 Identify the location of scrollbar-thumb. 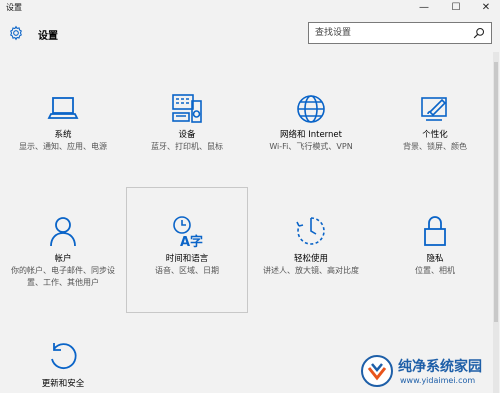
(496, 192).